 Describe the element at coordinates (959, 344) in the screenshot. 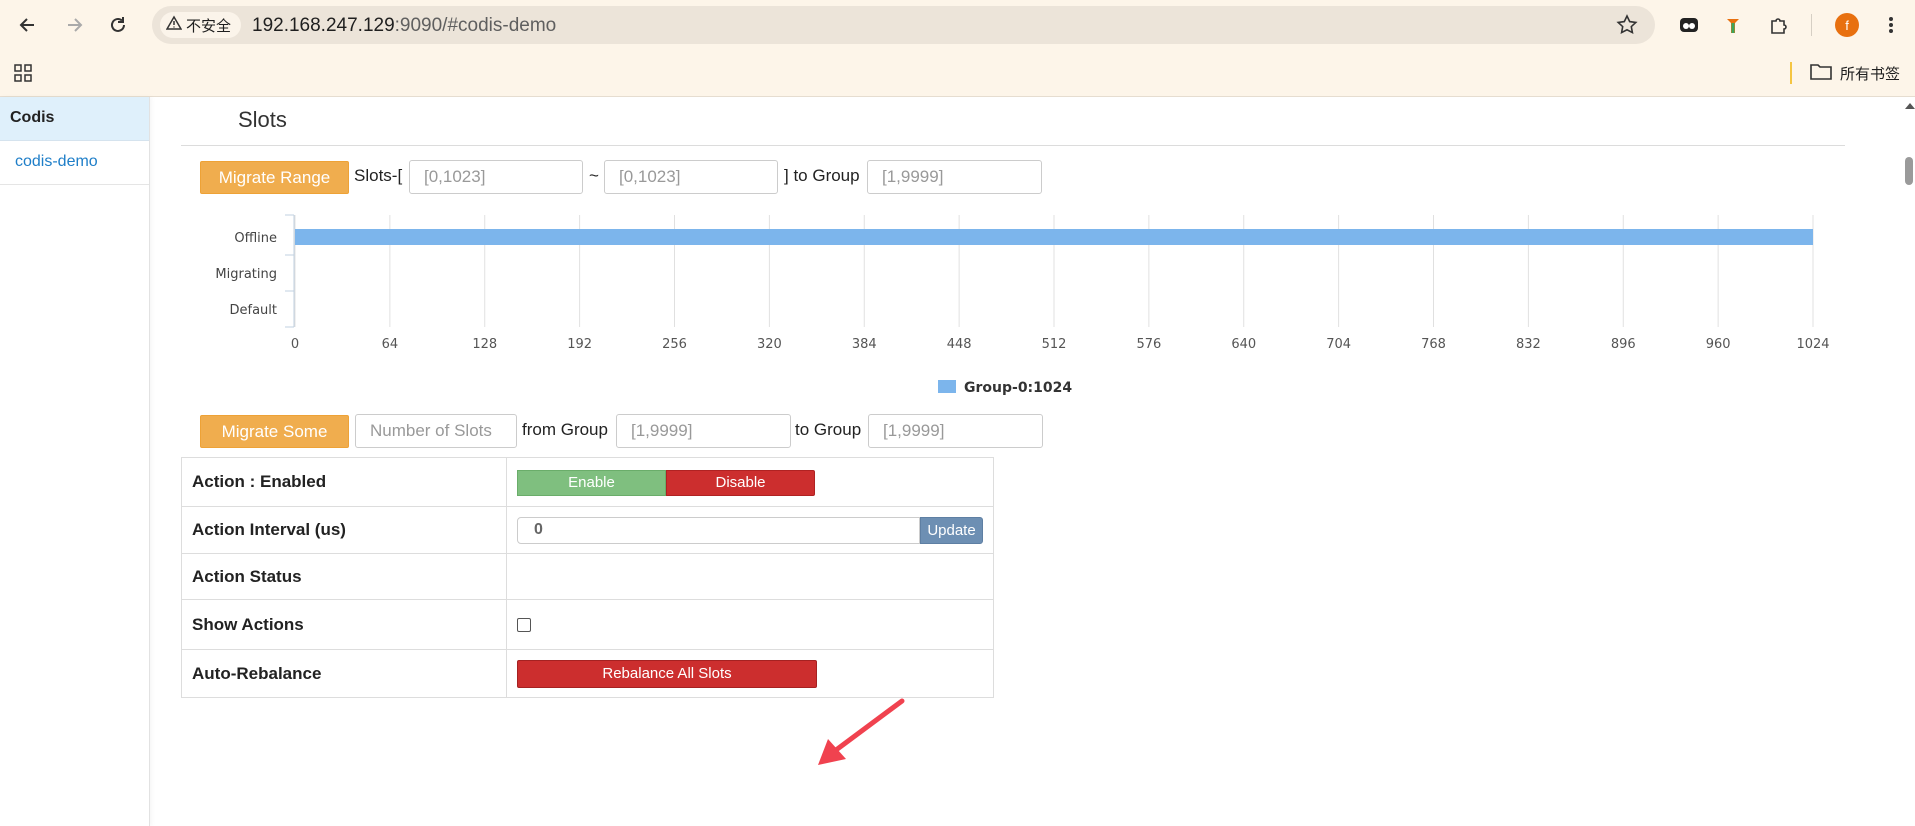

I see `x-tick-label: 448` at that location.